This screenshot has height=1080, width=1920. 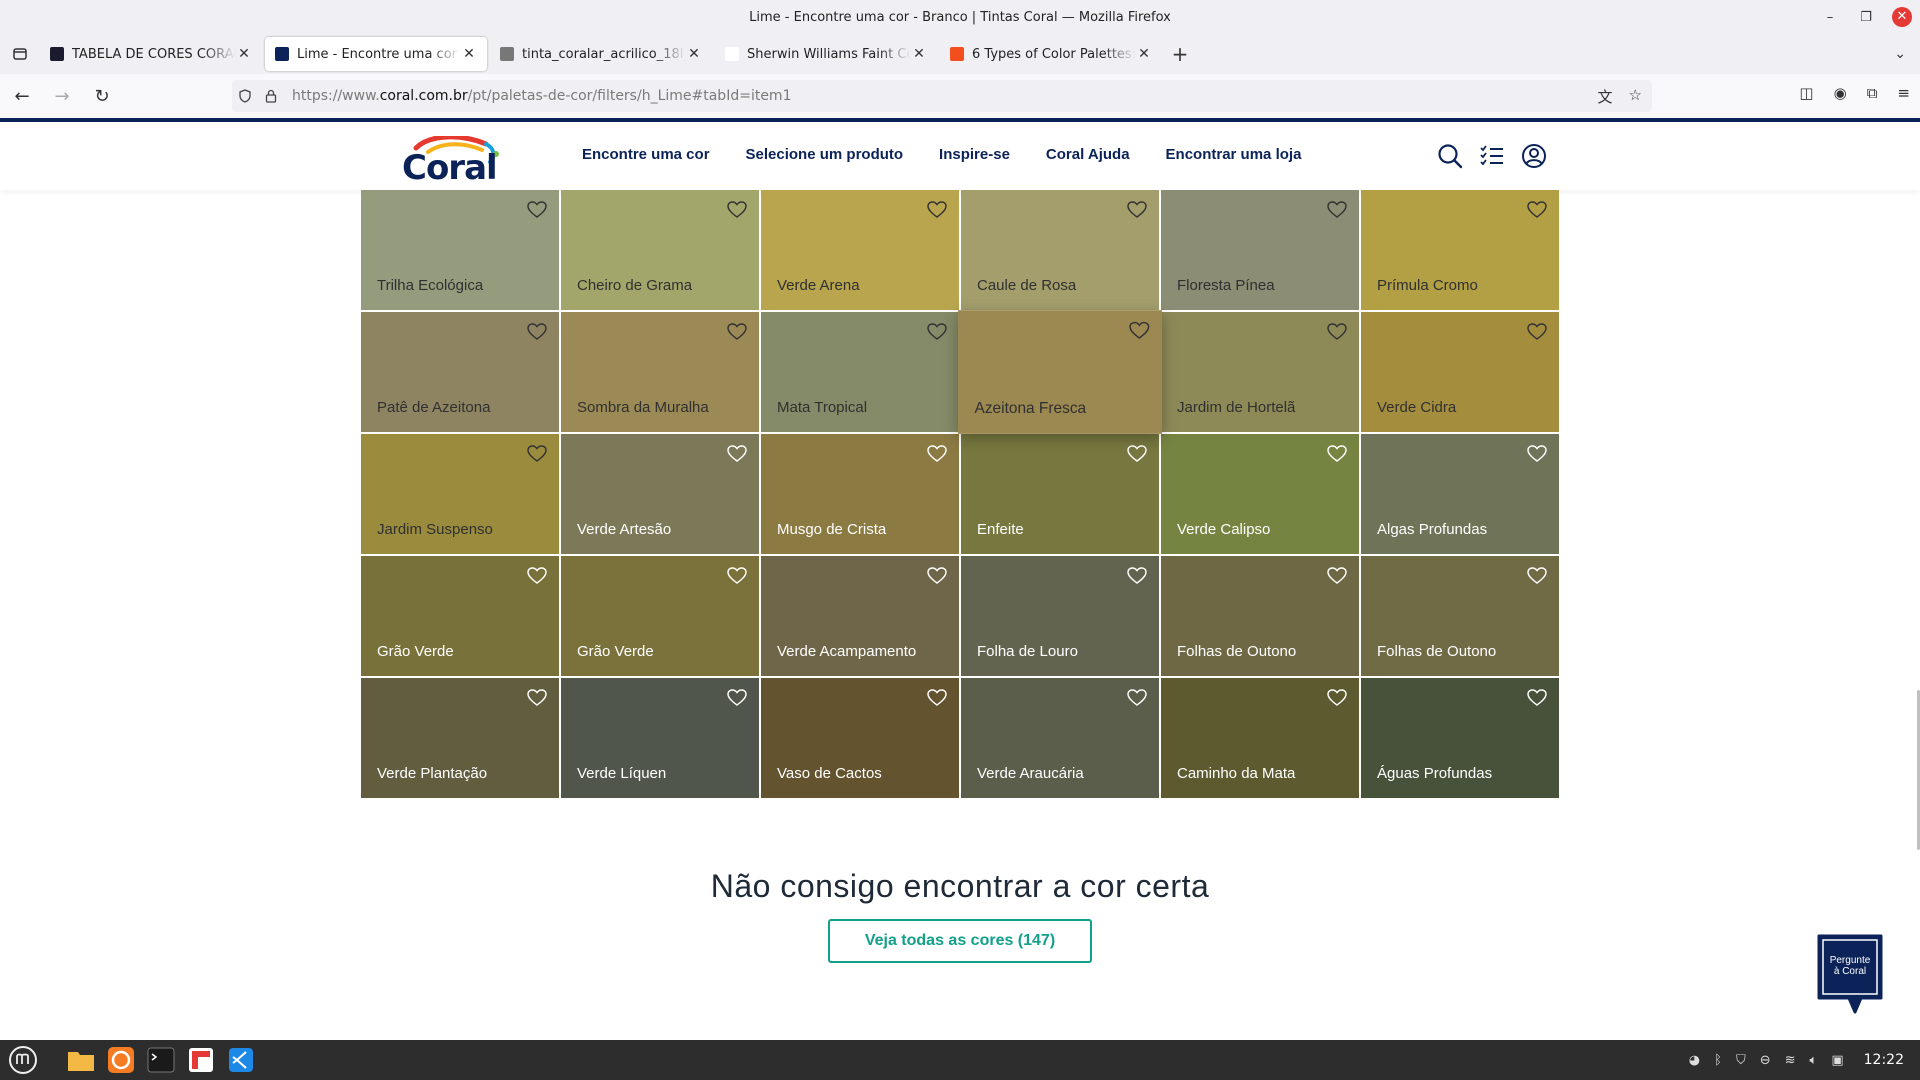 I want to click on color-swatch: Jardim de Hortelã, so click(x=1260, y=372).